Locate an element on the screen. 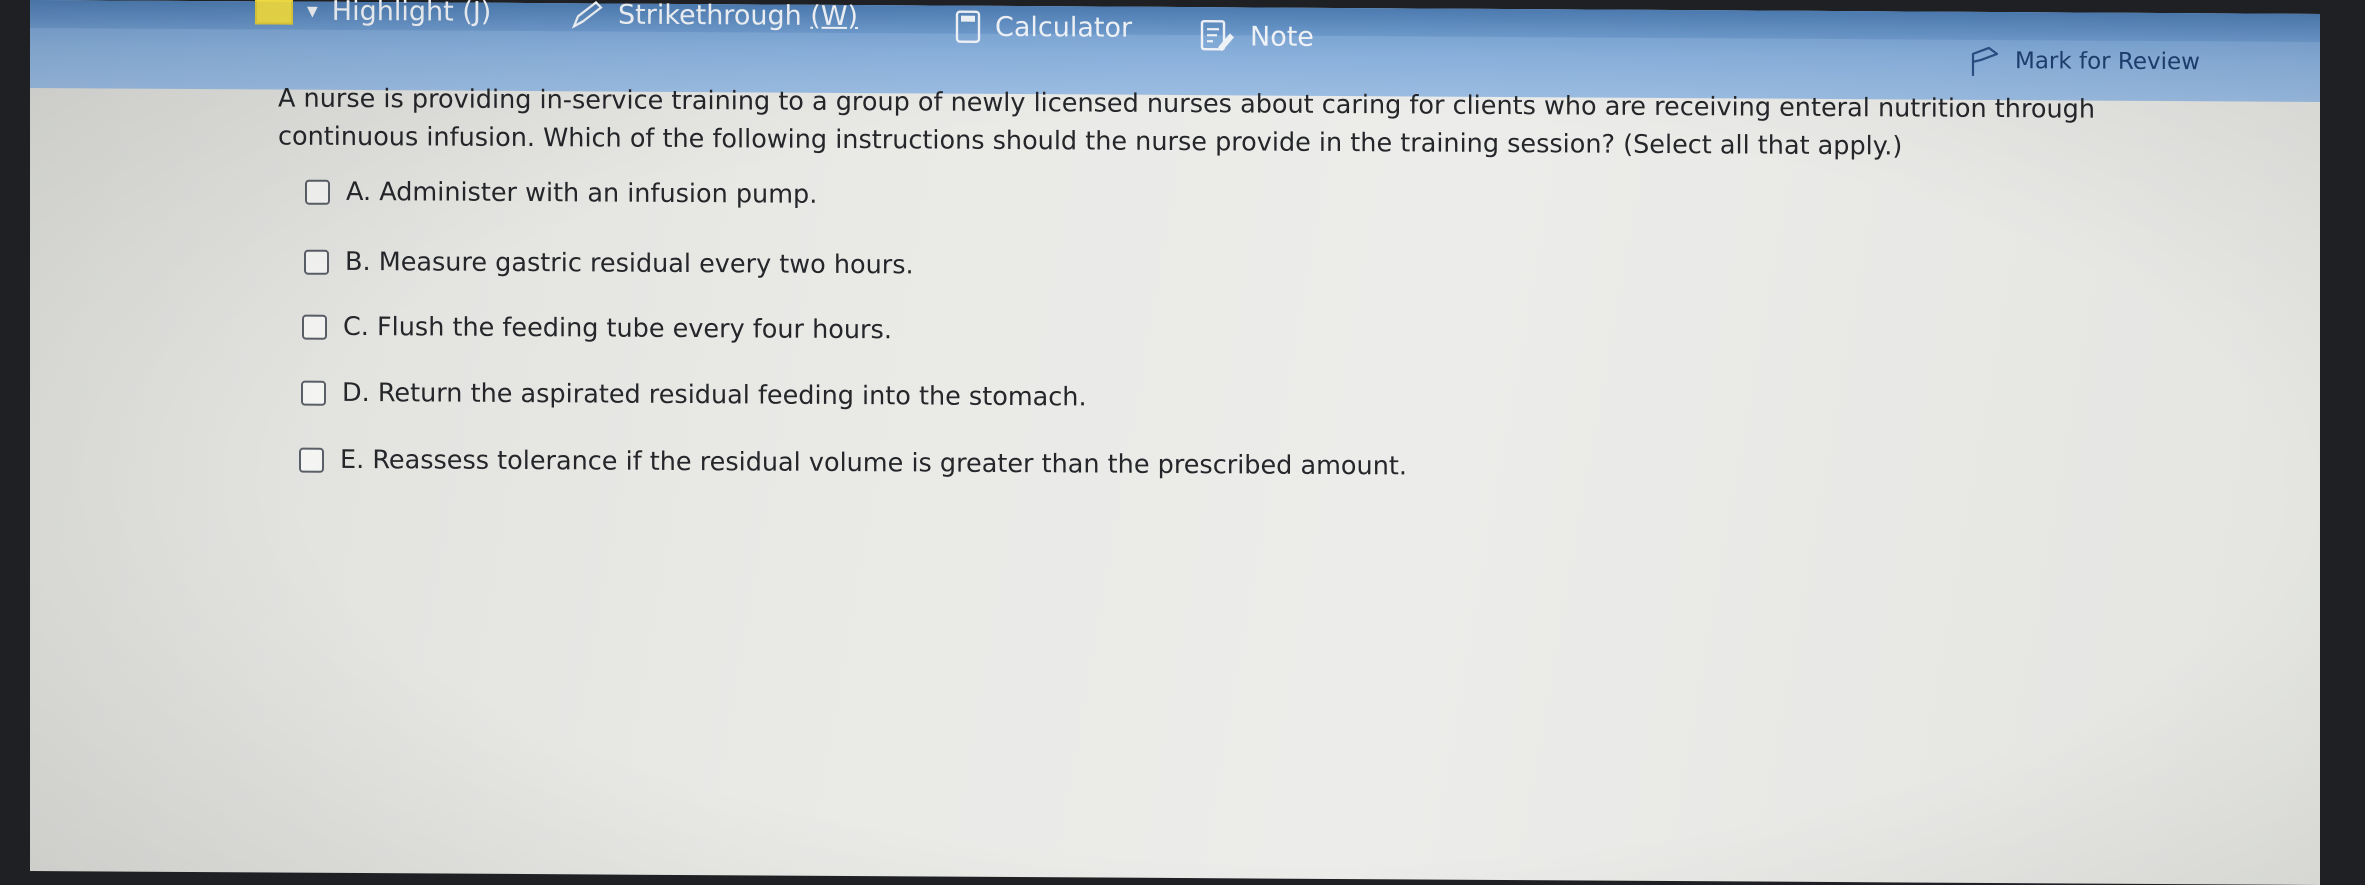 This screenshot has height=885, width=2365. option-a: A. Administer with an infusion pump. is located at coordinates (561, 193).